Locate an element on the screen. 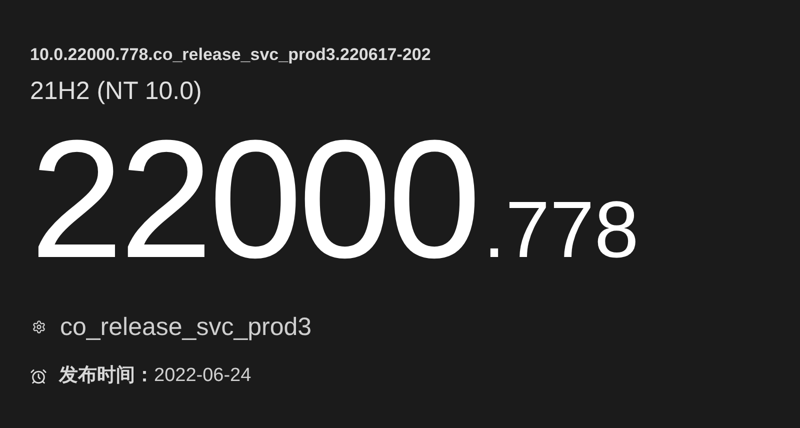 This screenshot has width=800, height=428. release-date-label: 发布时间： is located at coordinates (106, 376).